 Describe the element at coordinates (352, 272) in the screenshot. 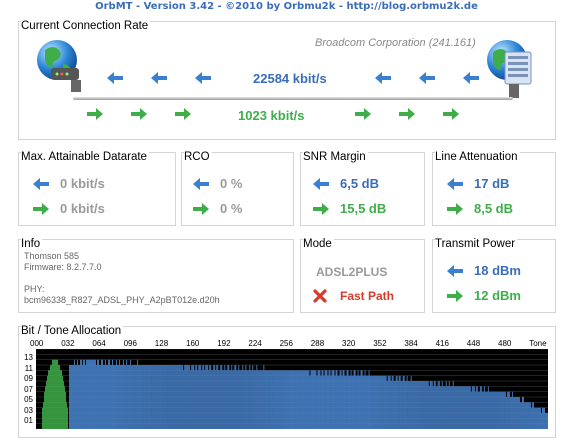

I see `mode-standard: ADSL2PLUS` at that location.